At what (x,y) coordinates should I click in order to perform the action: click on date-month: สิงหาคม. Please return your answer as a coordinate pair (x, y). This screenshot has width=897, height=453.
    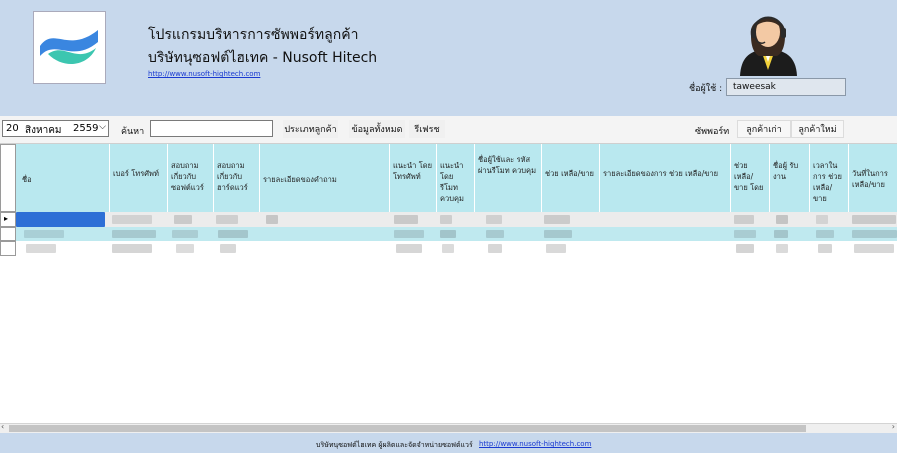
    Looking at the image, I should click on (43, 130).